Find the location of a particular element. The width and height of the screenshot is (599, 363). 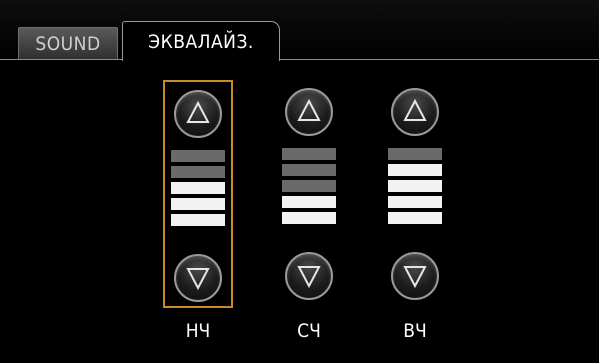

tab-equalizer: ЭКВАЛАЙЗ. is located at coordinates (201, 41).